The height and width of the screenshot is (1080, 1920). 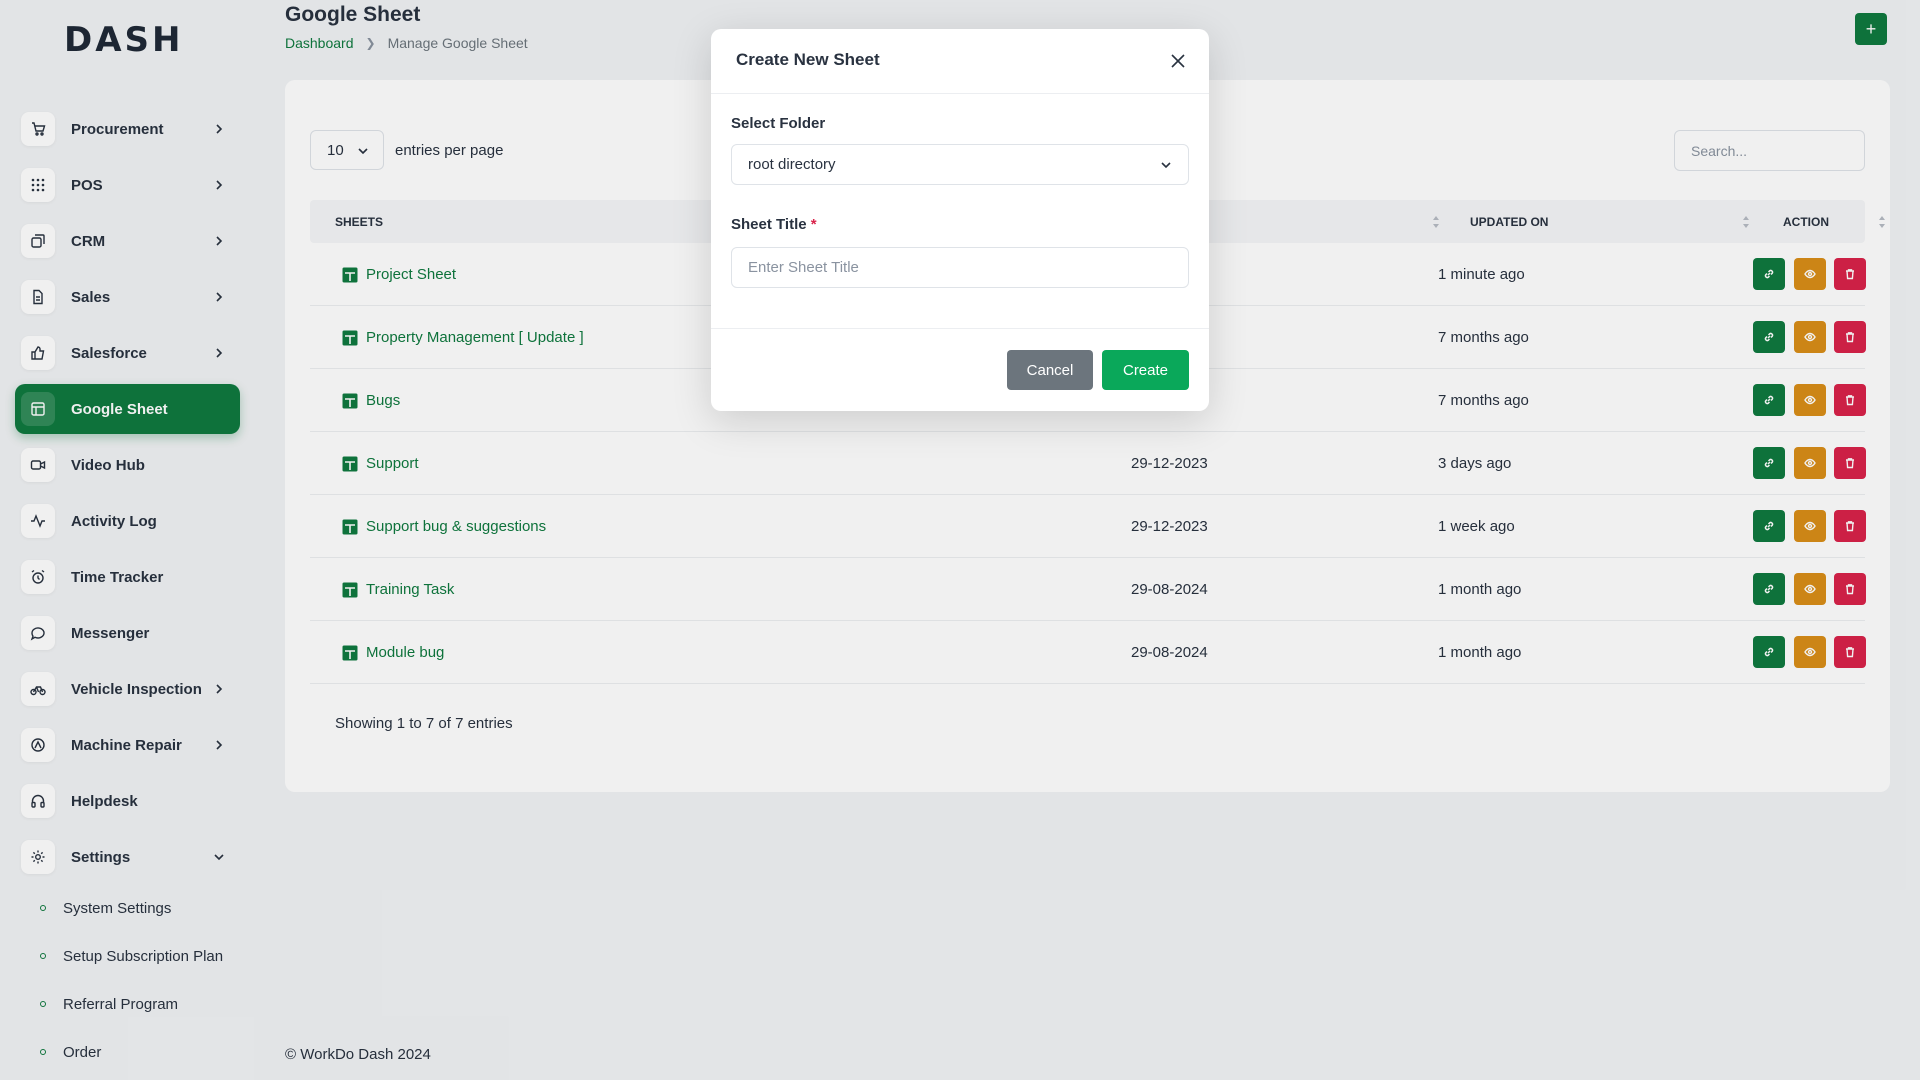 I want to click on create-button: Create, so click(x=1145, y=370).